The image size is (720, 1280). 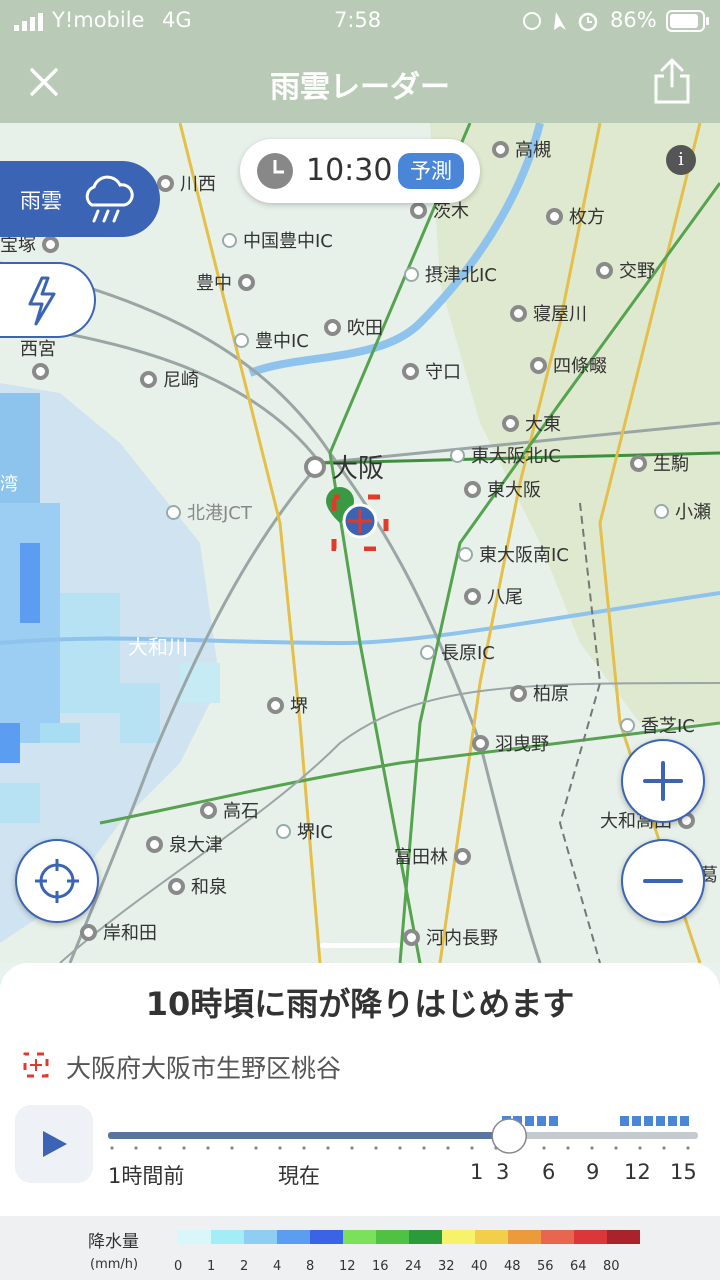 What do you see at coordinates (510, 743) in the screenshot?
I see `place-habikino: 羽曳野` at bounding box center [510, 743].